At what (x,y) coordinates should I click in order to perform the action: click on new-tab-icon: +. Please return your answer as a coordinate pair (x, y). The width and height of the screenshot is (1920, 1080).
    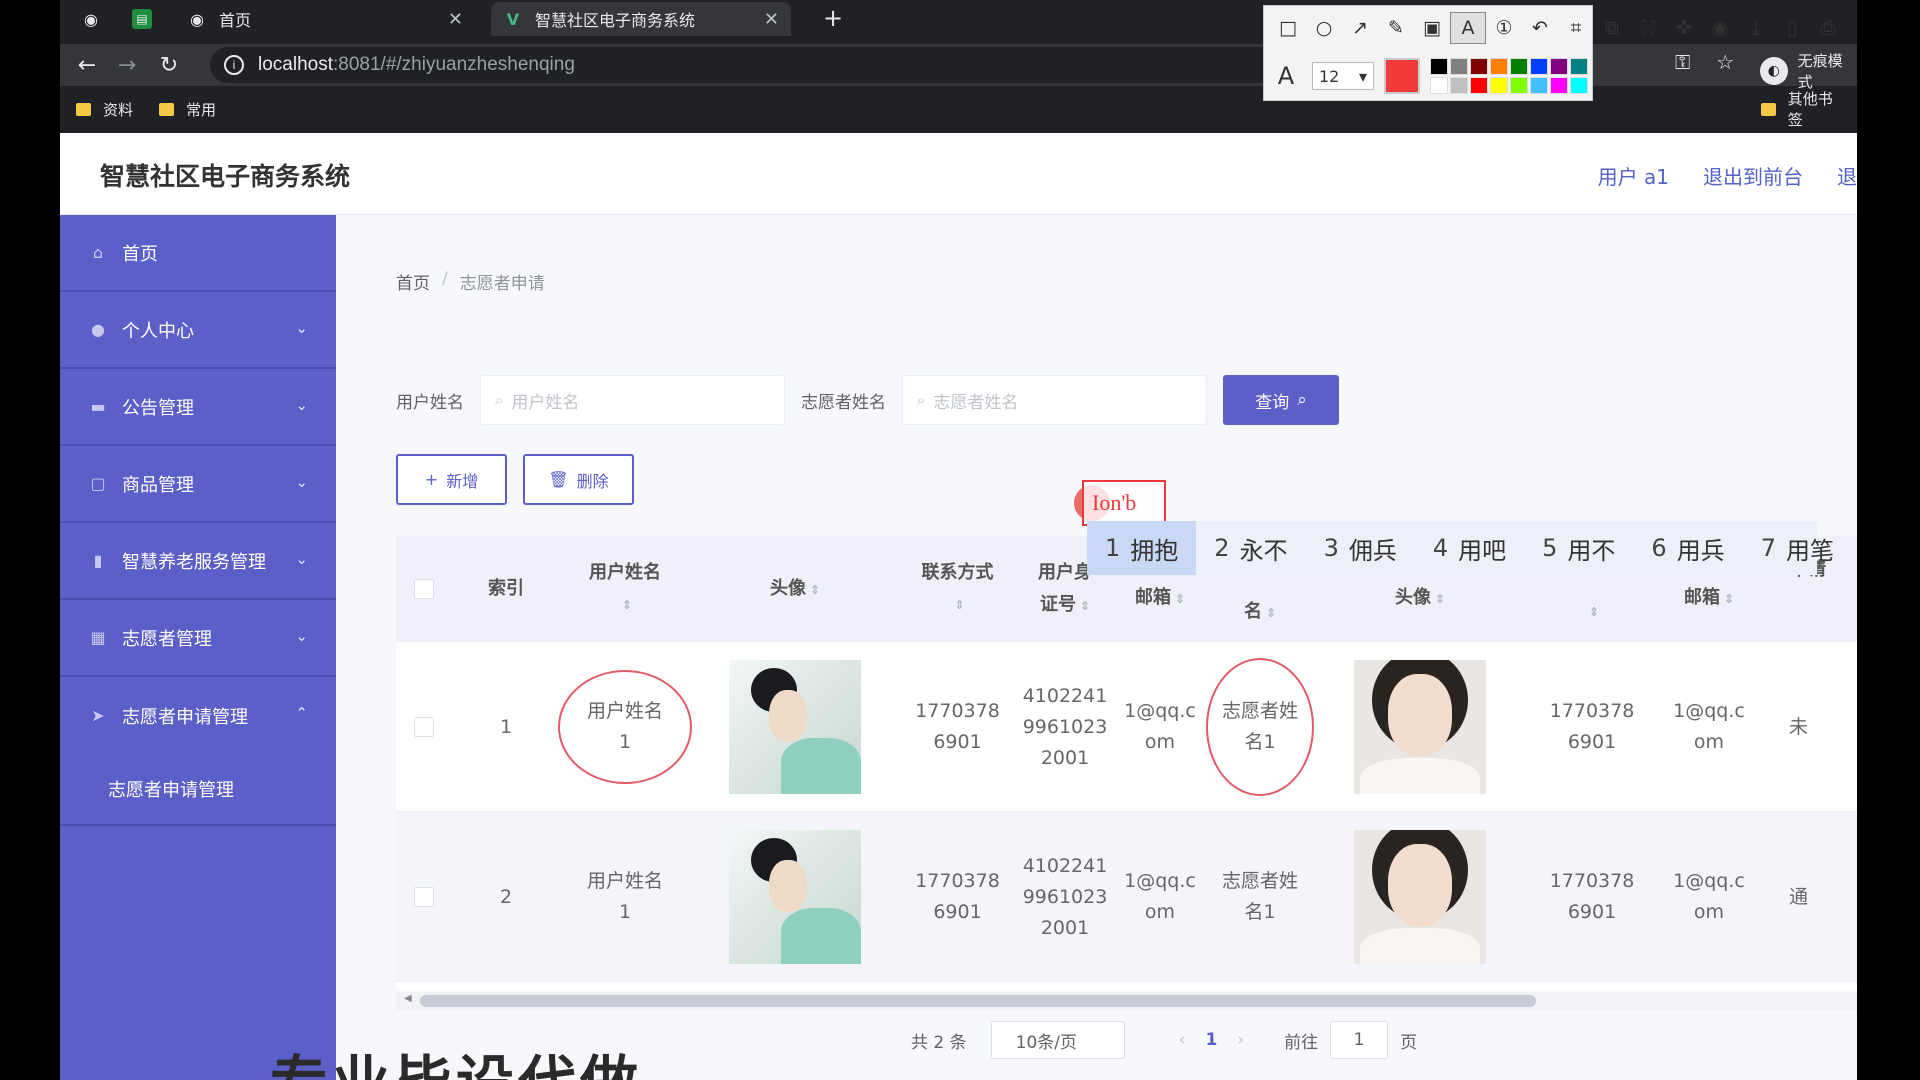
    Looking at the image, I should click on (833, 18).